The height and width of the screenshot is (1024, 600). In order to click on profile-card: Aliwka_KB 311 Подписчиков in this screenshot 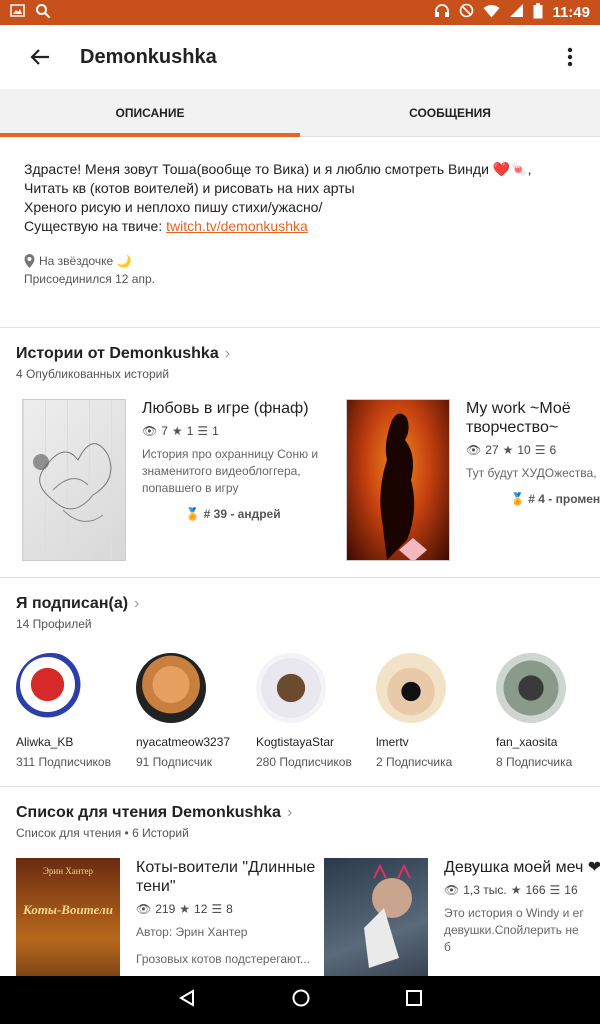, I will do `click(60, 711)`.